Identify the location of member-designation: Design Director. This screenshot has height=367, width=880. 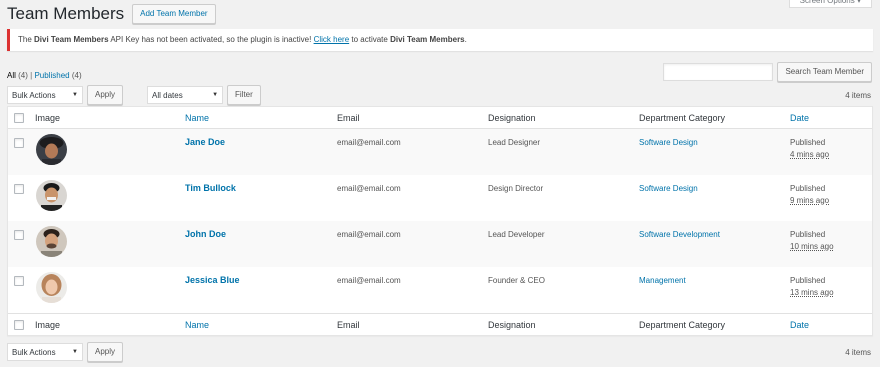
(516, 188).